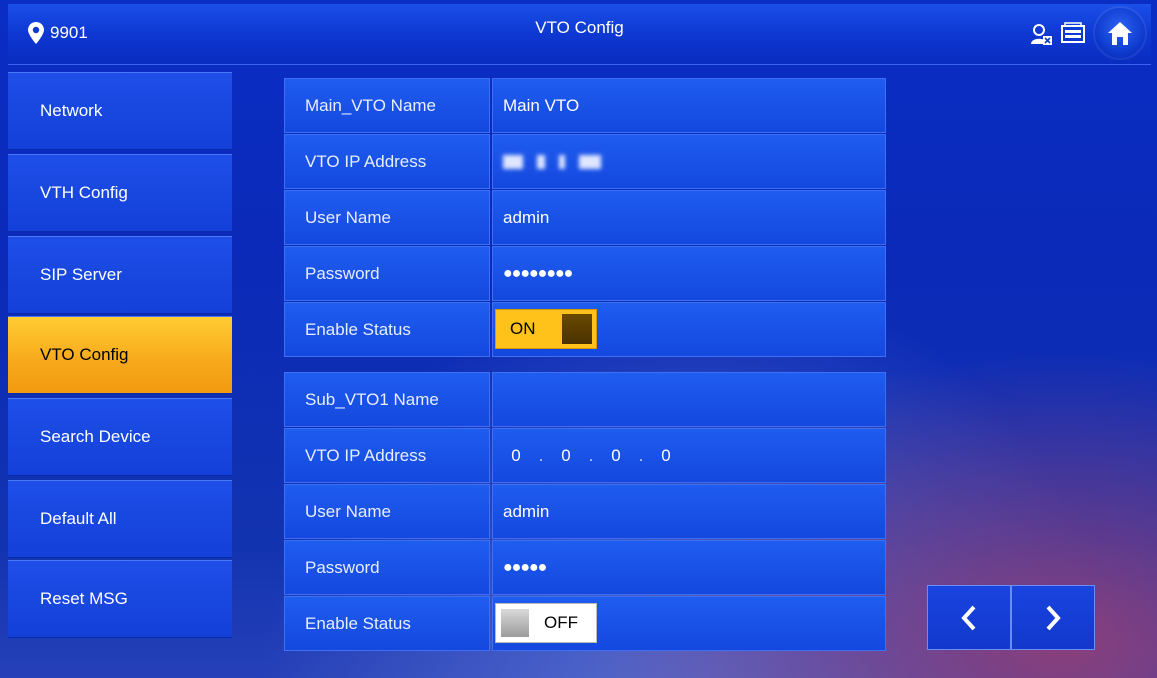 The width and height of the screenshot is (1157, 678). What do you see at coordinates (84, 354) in the screenshot?
I see `sidebar-item-label: VTO Config` at bounding box center [84, 354].